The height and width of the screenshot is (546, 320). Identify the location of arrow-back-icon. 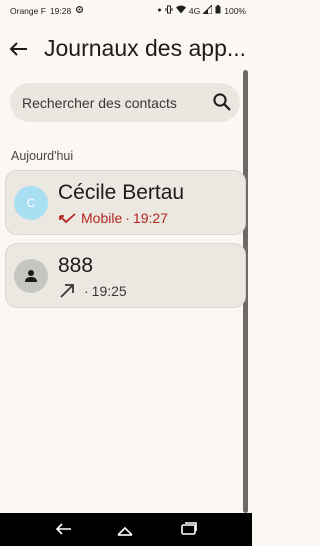
(18, 49).